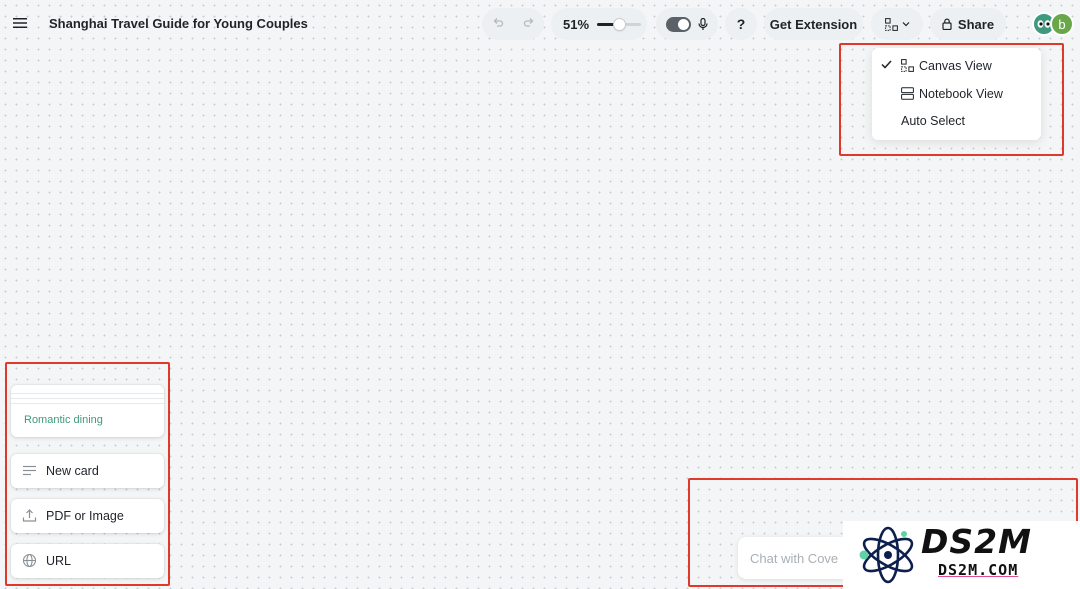 Image resolution: width=1080 pixels, height=589 pixels. Describe the element at coordinates (978, 570) in the screenshot. I see `watermark-subtitle: DS2M.COM` at that location.